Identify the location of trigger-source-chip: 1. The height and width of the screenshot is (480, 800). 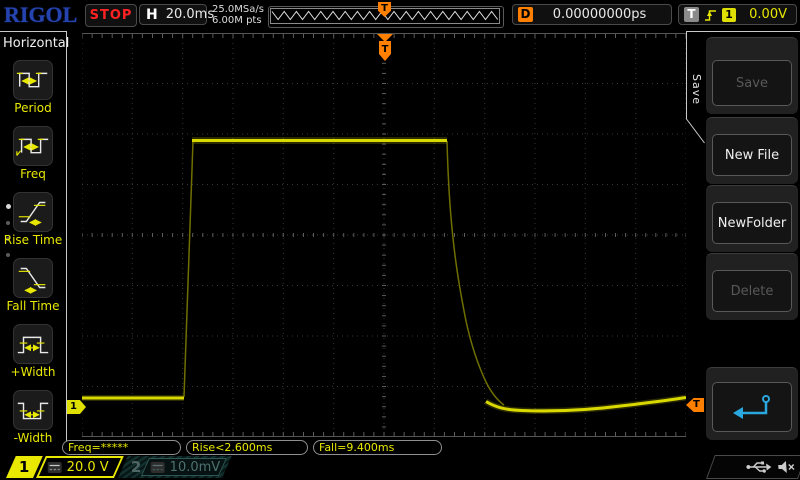
(729, 14).